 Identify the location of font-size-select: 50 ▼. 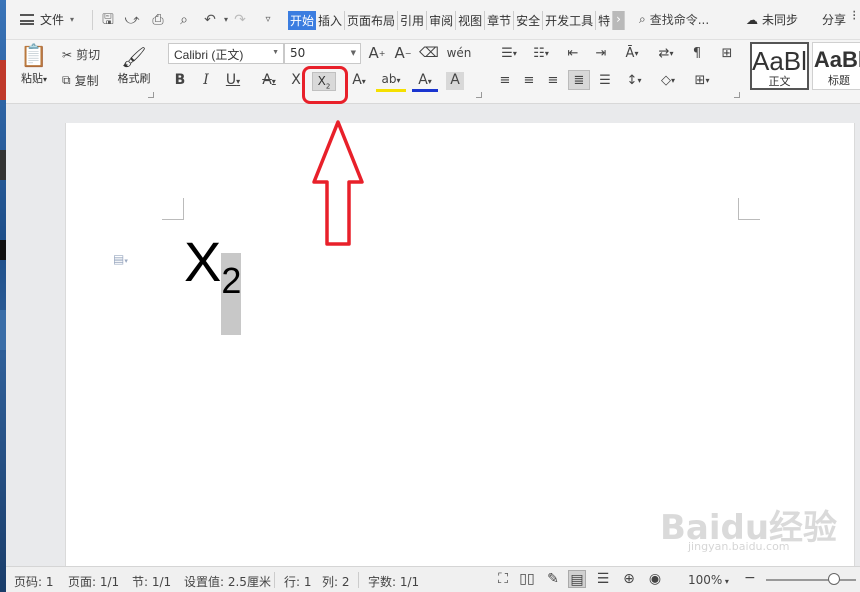
(322, 53).